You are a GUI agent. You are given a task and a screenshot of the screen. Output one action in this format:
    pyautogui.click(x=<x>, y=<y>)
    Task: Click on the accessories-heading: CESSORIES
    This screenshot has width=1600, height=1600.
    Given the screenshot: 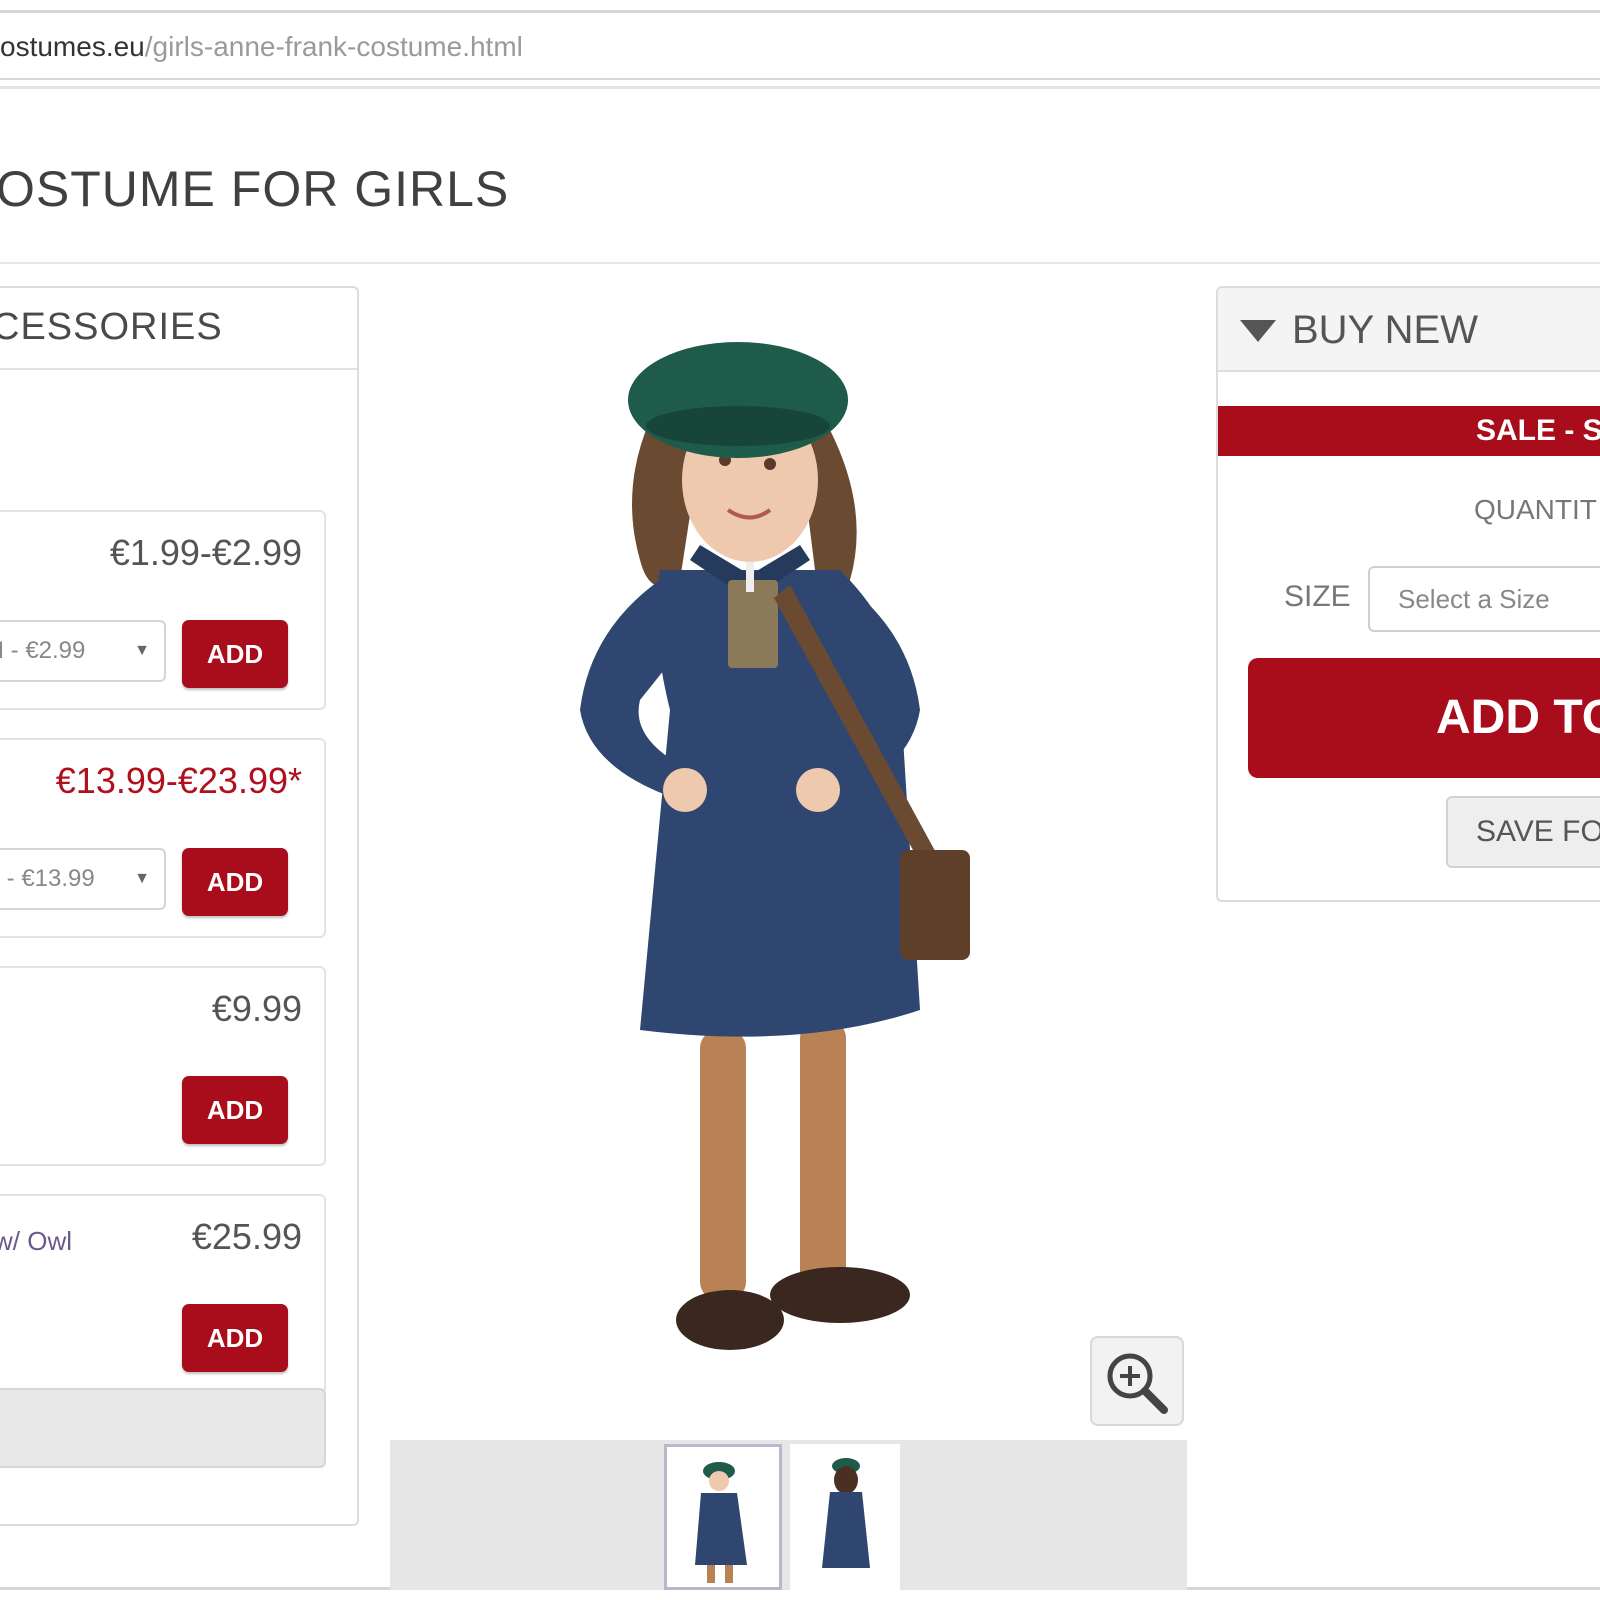 What is the action you would take?
    pyautogui.click(x=111, y=327)
    